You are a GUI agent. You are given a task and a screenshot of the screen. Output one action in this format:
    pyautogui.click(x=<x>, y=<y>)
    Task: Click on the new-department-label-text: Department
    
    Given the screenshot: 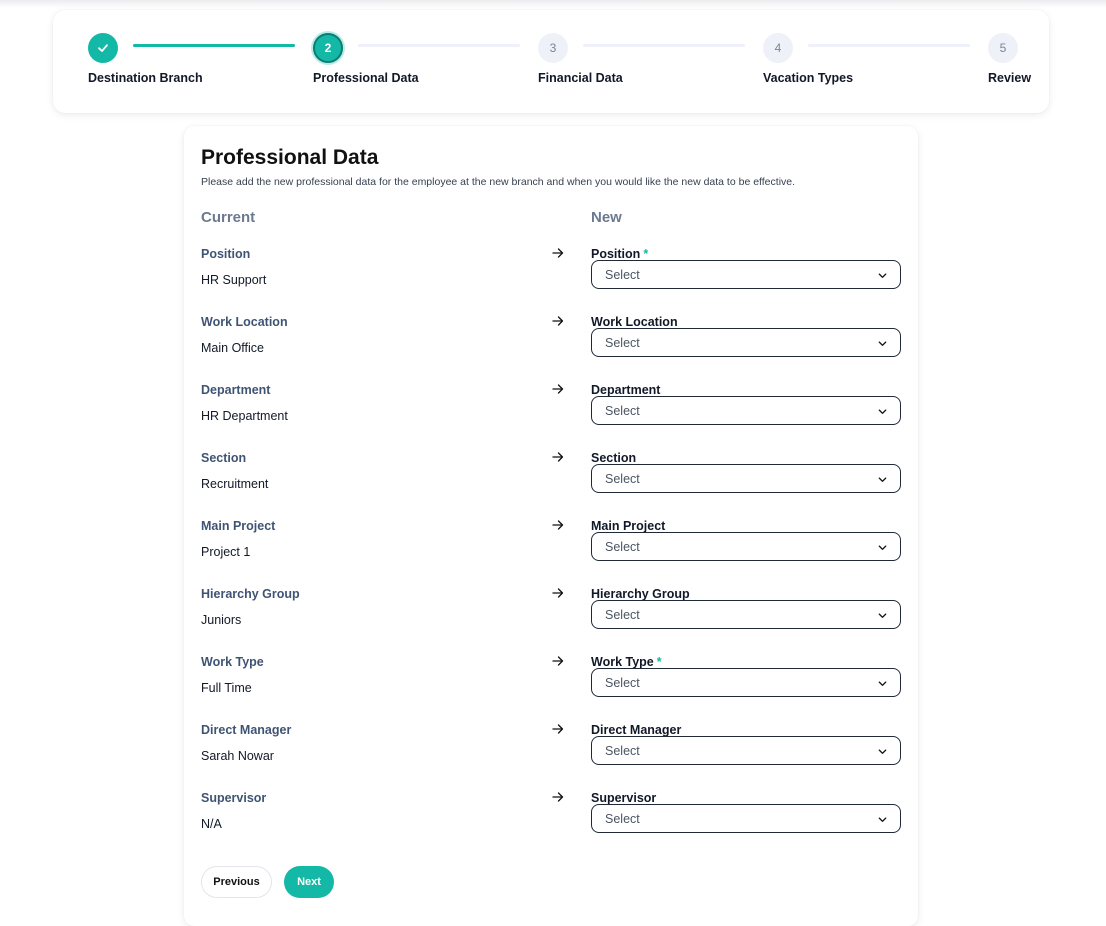 What is the action you would take?
    pyautogui.click(x=626, y=390)
    